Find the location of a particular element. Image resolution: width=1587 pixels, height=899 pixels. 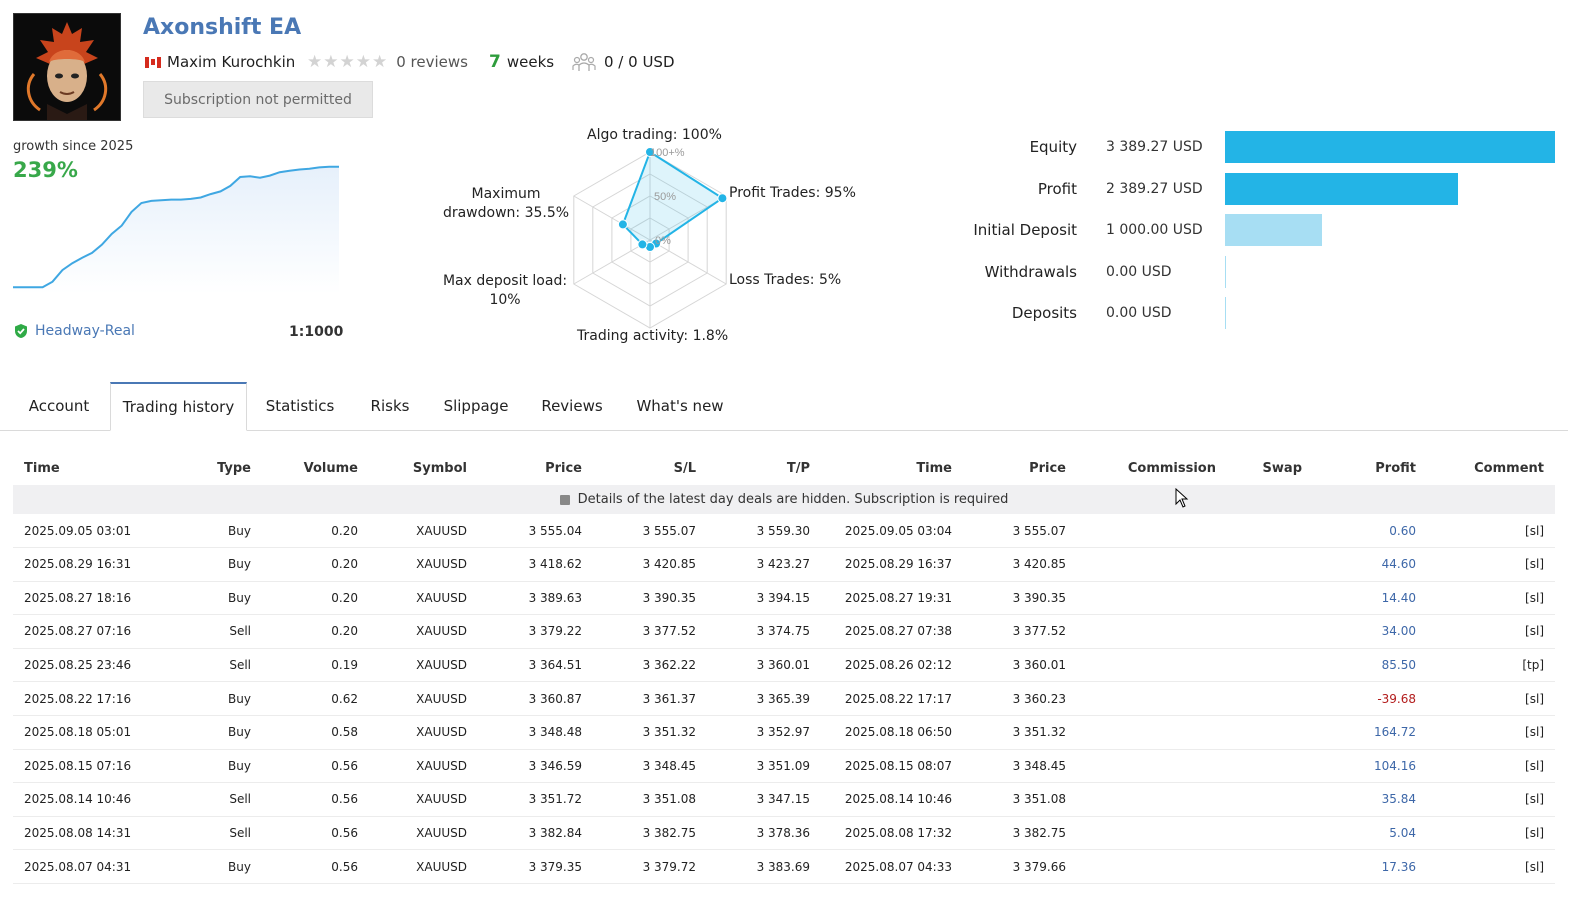

table-cell-price: 3 382.75 is located at coordinates (1039, 832).